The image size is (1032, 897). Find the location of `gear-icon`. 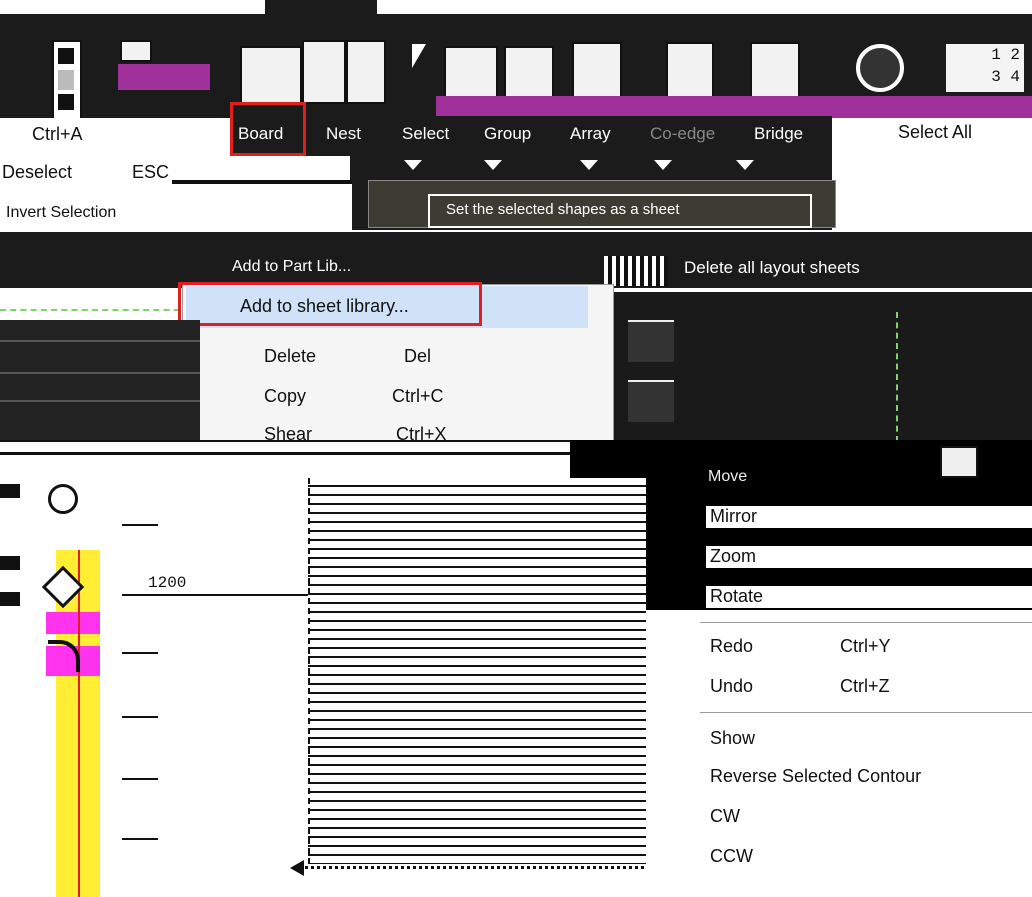

gear-icon is located at coordinates (880, 68).